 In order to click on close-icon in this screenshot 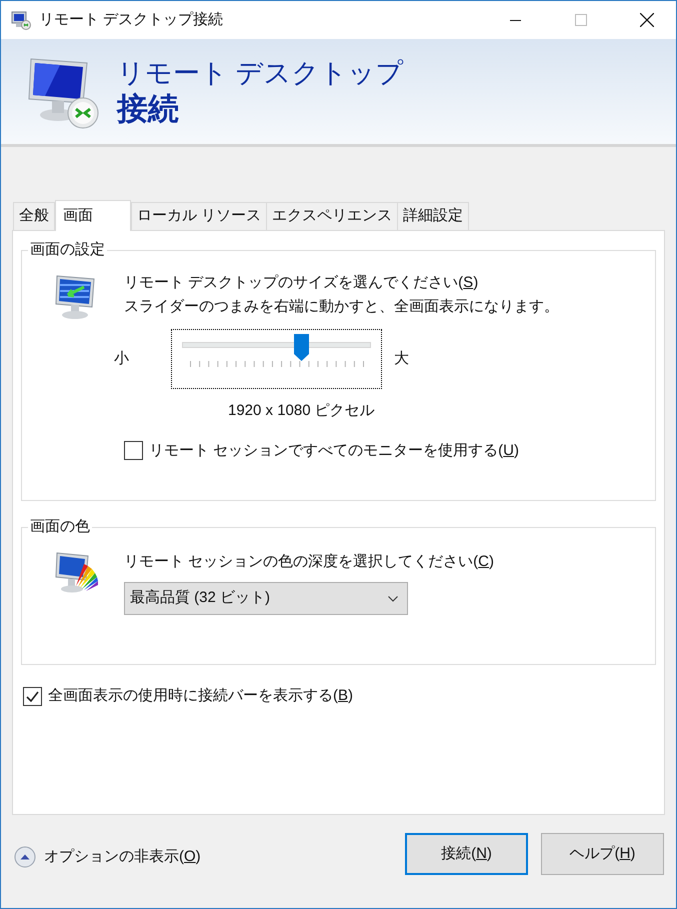, I will do `click(647, 20)`.